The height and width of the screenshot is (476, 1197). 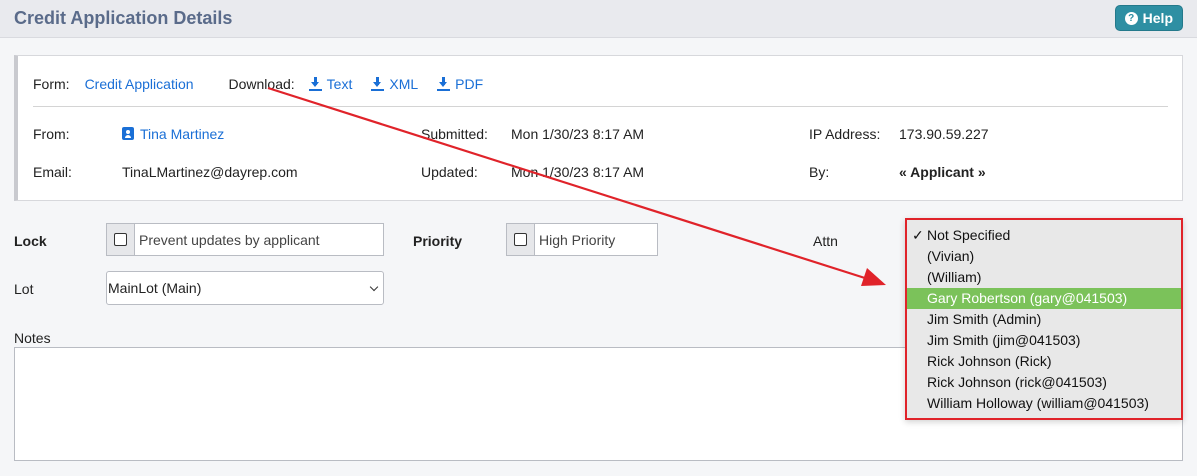 I want to click on help-button: ? Help, so click(x=1148, y=18).